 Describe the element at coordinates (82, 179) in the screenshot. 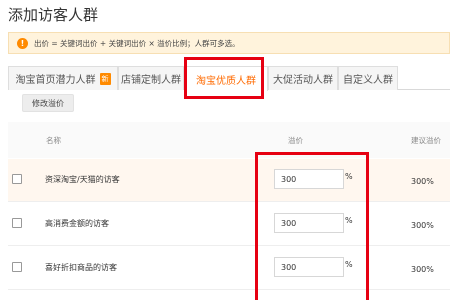

I see `row-name: 资深淘宝/天猫的访客` at that location.